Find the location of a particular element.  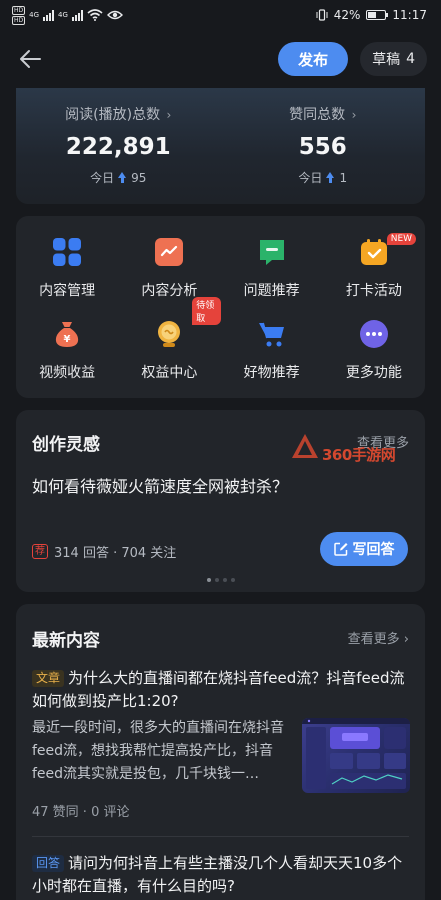

back-button is located at coordinates (30, 59).